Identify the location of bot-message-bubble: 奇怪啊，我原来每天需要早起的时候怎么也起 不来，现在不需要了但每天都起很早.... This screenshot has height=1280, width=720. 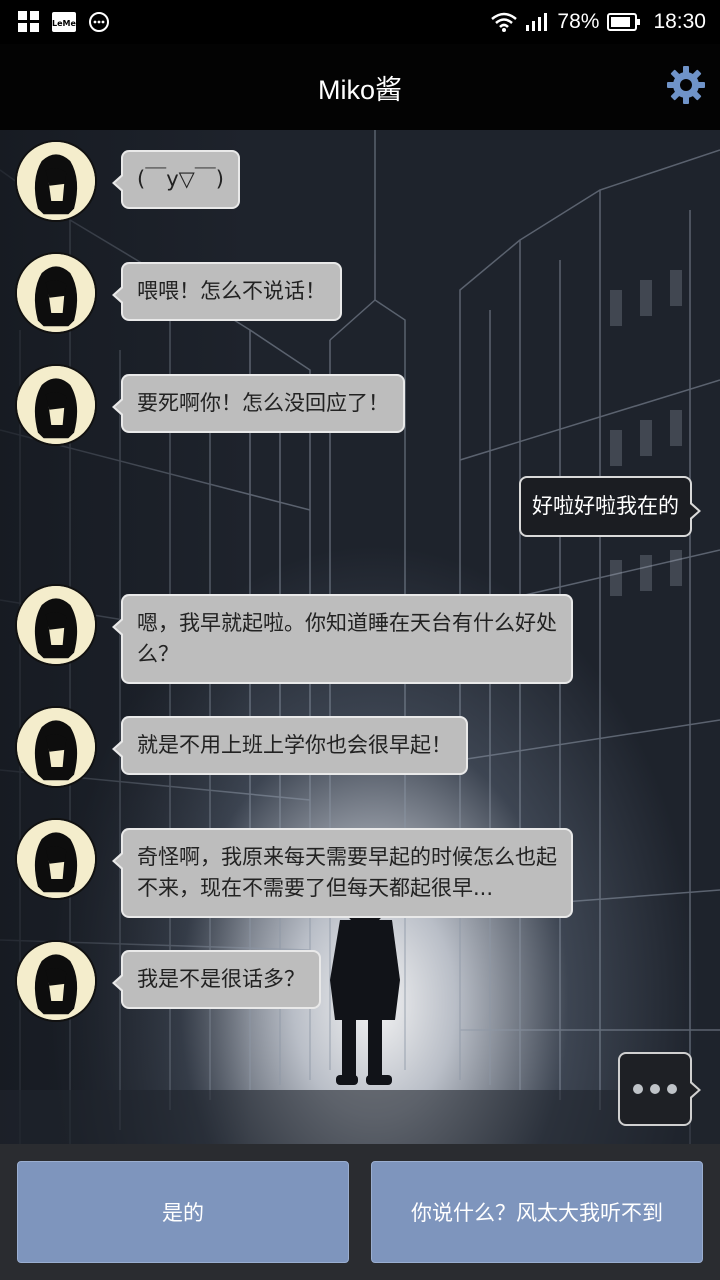
(342, 873).